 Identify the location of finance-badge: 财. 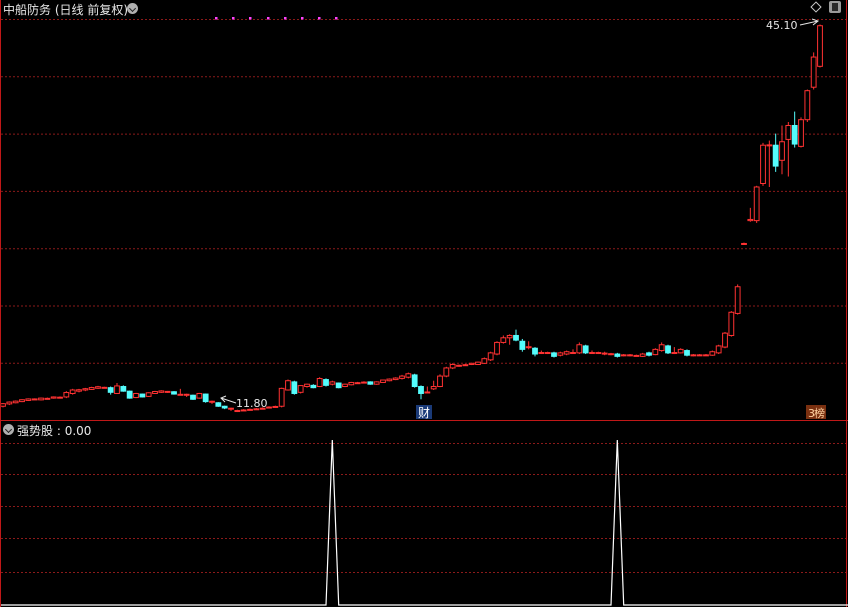
(424, 412).